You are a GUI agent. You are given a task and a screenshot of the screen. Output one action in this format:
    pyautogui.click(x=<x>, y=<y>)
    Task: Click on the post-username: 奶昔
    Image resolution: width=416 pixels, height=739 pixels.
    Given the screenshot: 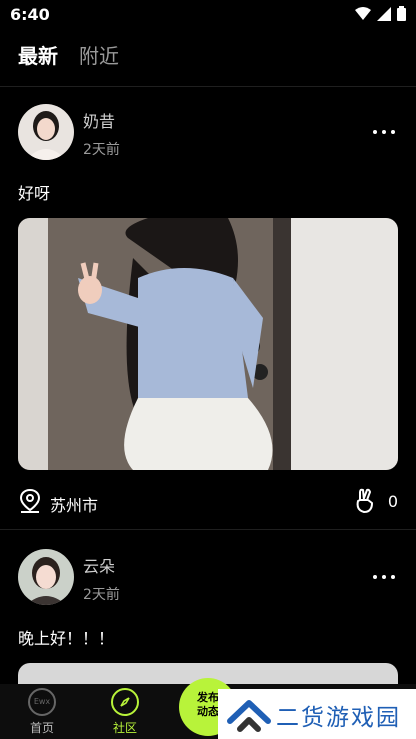 What is the action you would take?
    pyautogui.click(x=99, y=120)
    